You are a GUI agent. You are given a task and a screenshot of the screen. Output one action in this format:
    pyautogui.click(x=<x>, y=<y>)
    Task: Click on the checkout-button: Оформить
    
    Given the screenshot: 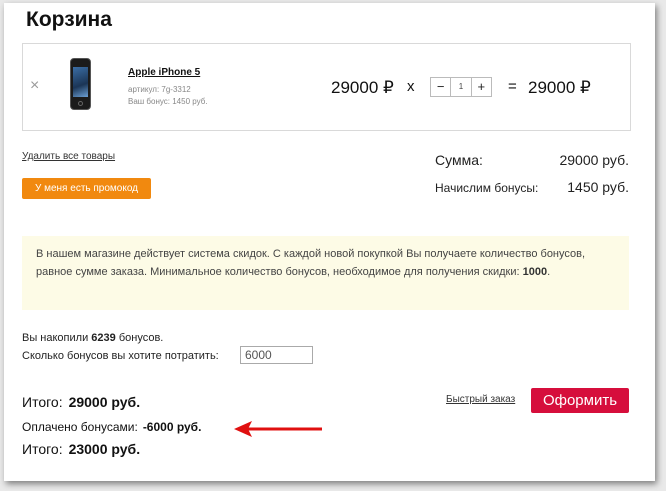 What is the action you would take?
    pyautogui.click(x=580, y=400)
    